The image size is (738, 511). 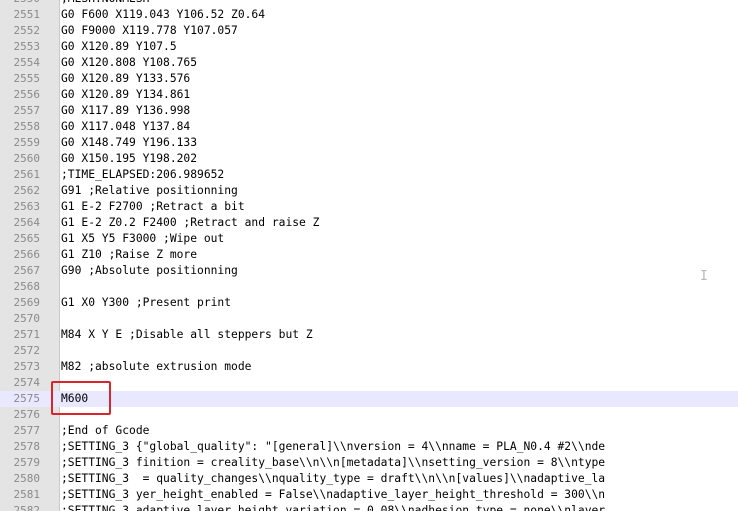 I want to click on code-line: 2568, so click(x=369, y=287).